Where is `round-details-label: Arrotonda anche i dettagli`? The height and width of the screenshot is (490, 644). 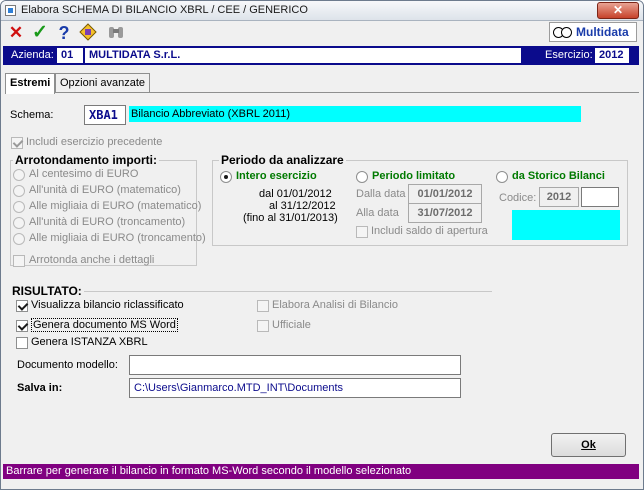 round-details-label: Arrotonda anche i dettagli is located at coordinates (92, 260).